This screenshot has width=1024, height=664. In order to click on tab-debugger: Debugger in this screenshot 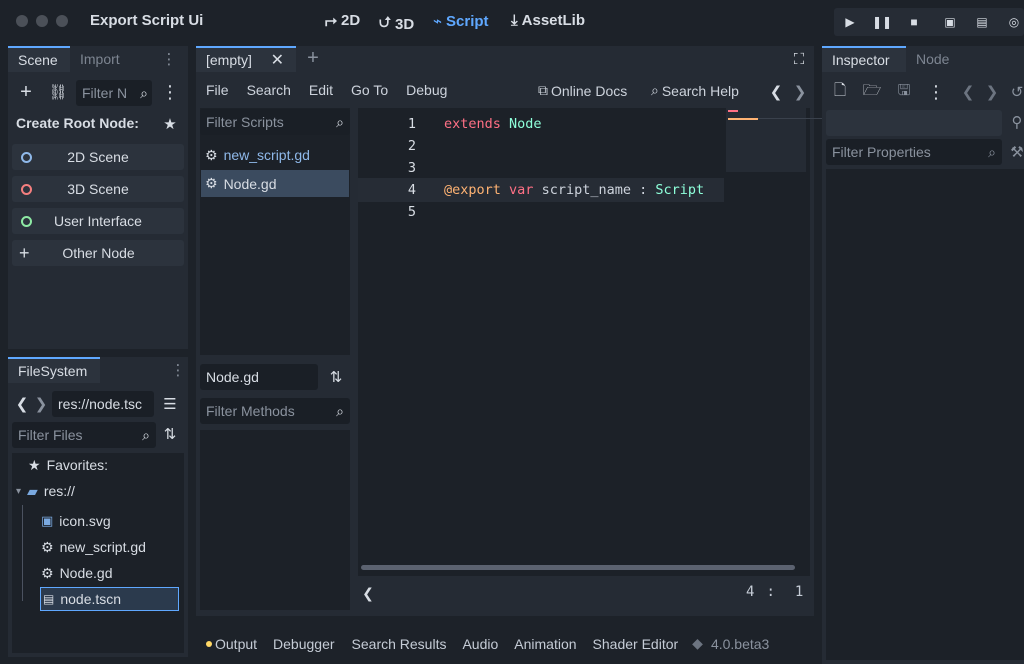, I will do `click(304, 644)`.